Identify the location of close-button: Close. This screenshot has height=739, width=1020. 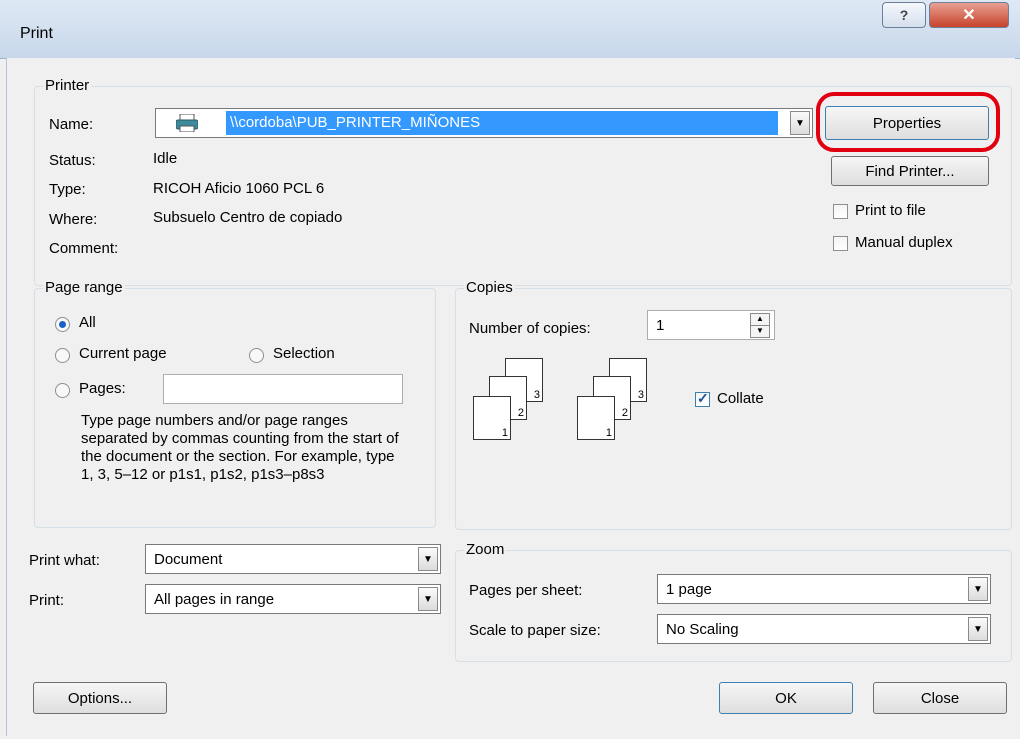
(940, 698).